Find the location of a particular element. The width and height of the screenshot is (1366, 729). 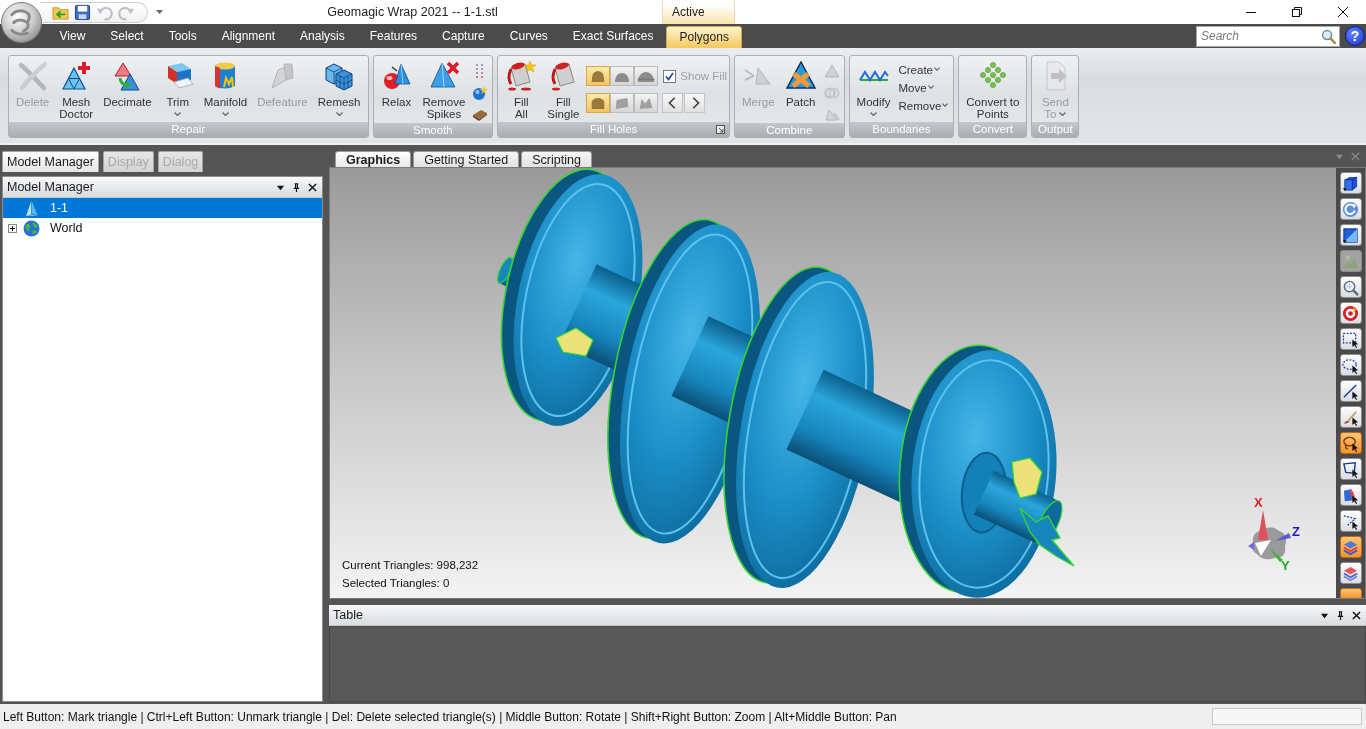

ribbon-tab: Tools is located at coordinates (183, 36).